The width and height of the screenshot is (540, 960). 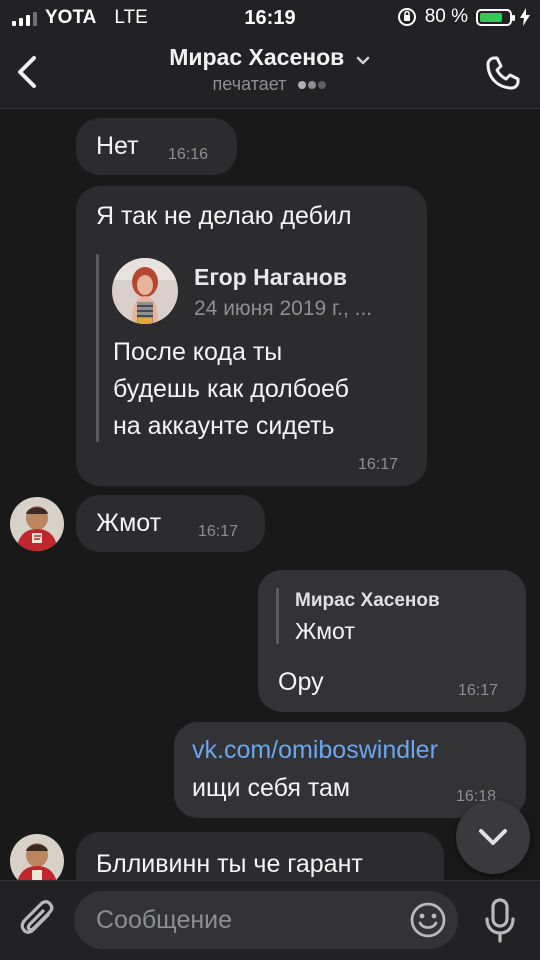 What do you see at coordinates (406, 17) in the screenshot?
I see `do-not-disturb-icon` at bounding box center [406, 17].